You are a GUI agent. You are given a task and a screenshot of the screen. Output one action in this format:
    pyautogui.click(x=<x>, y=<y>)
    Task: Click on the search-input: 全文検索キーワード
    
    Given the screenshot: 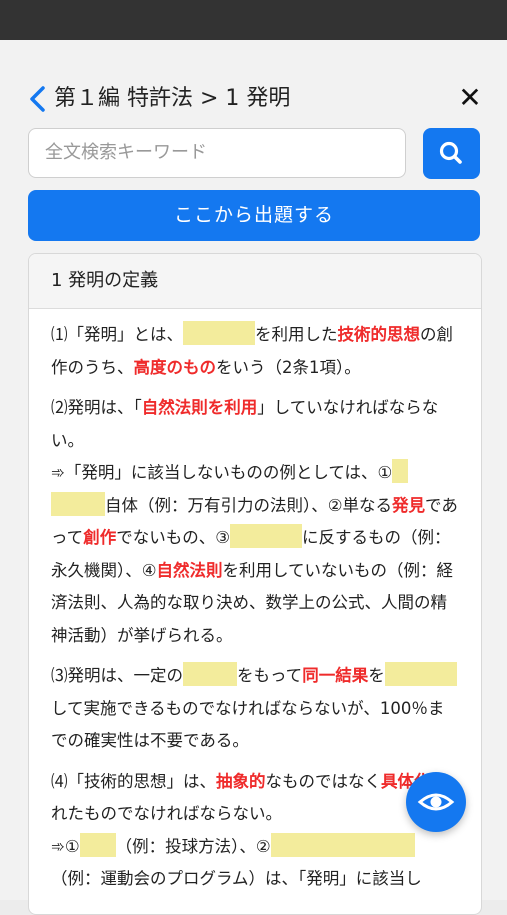 What is the action you would take?
    pyautogui.click(x=217, y=153)
    